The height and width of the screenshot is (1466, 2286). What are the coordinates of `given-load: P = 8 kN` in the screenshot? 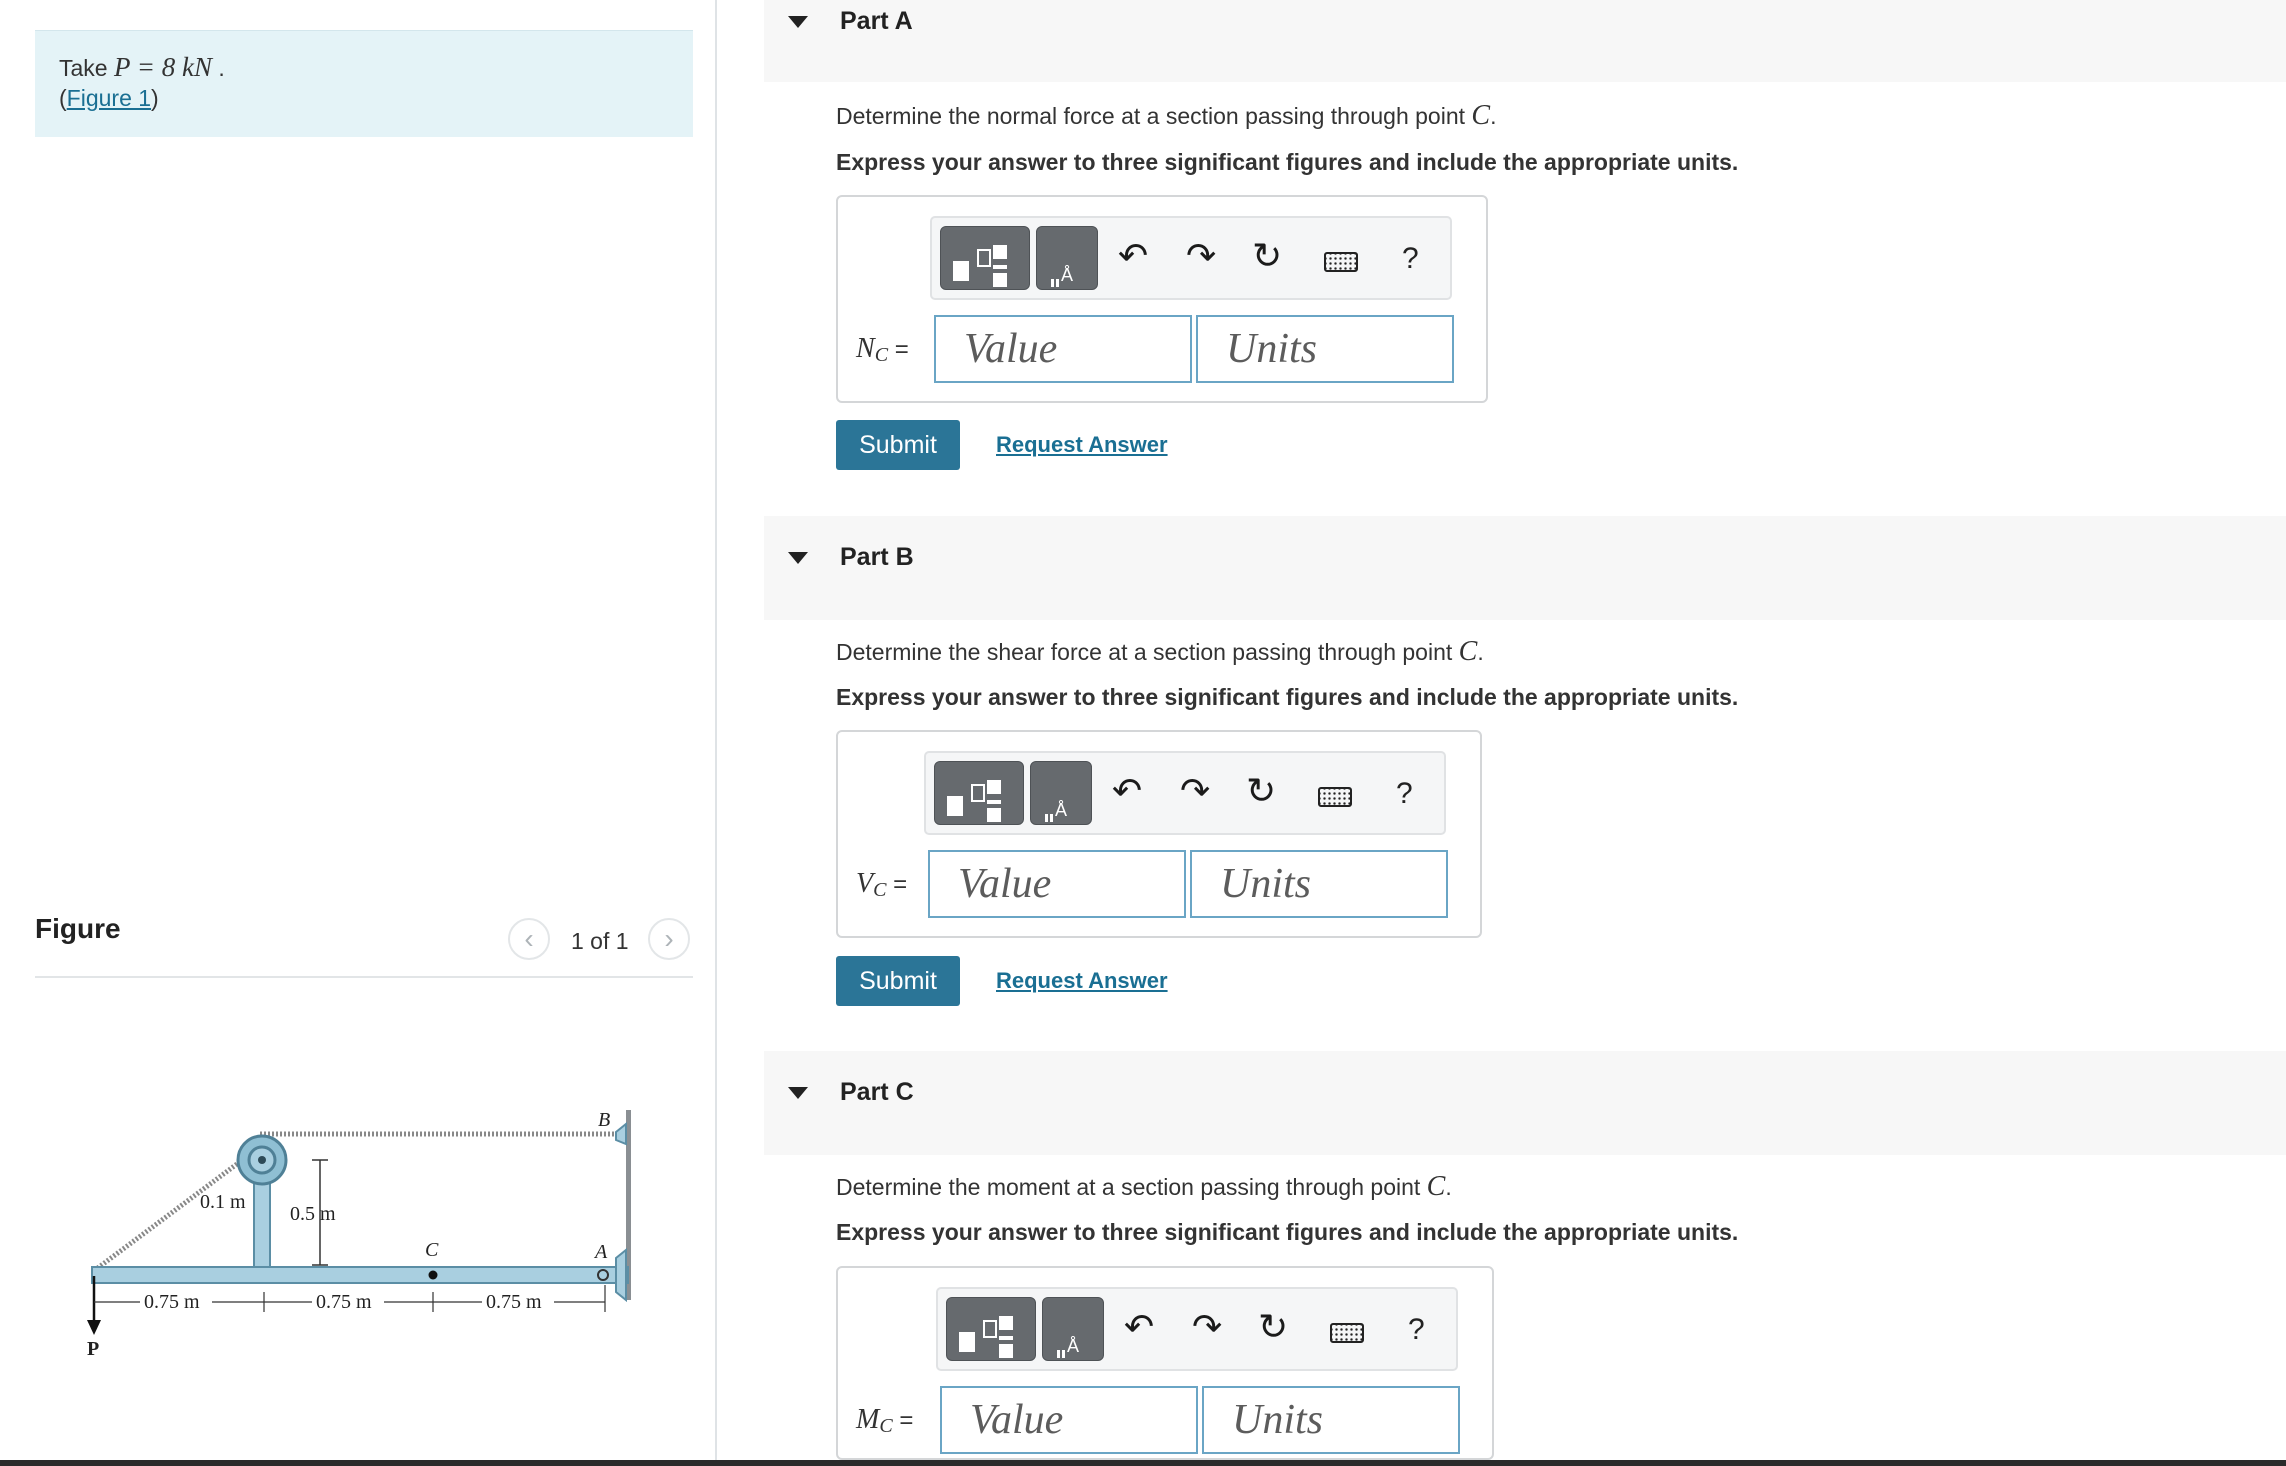 It's located at (162, 67).